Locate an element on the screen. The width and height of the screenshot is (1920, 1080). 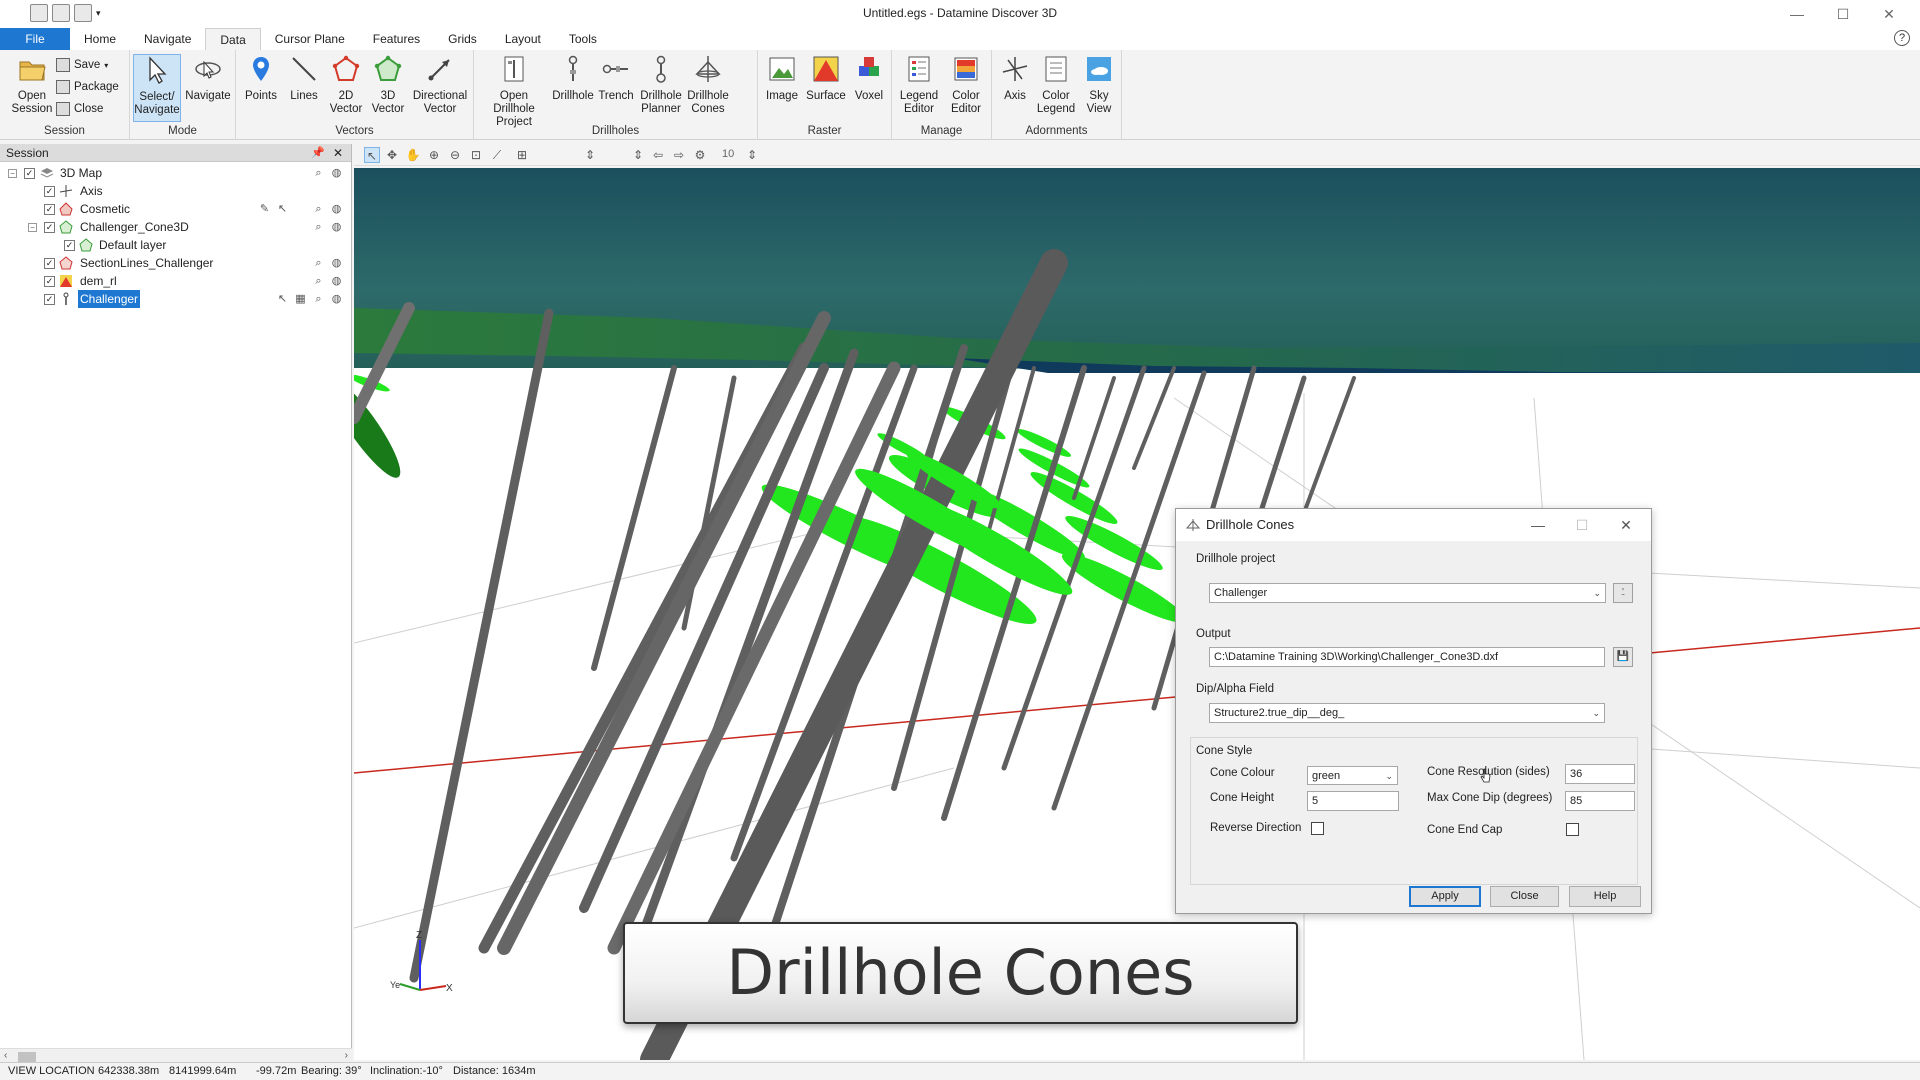
2d-vector-button: 2D Vector is located at coordinates (346, 85).